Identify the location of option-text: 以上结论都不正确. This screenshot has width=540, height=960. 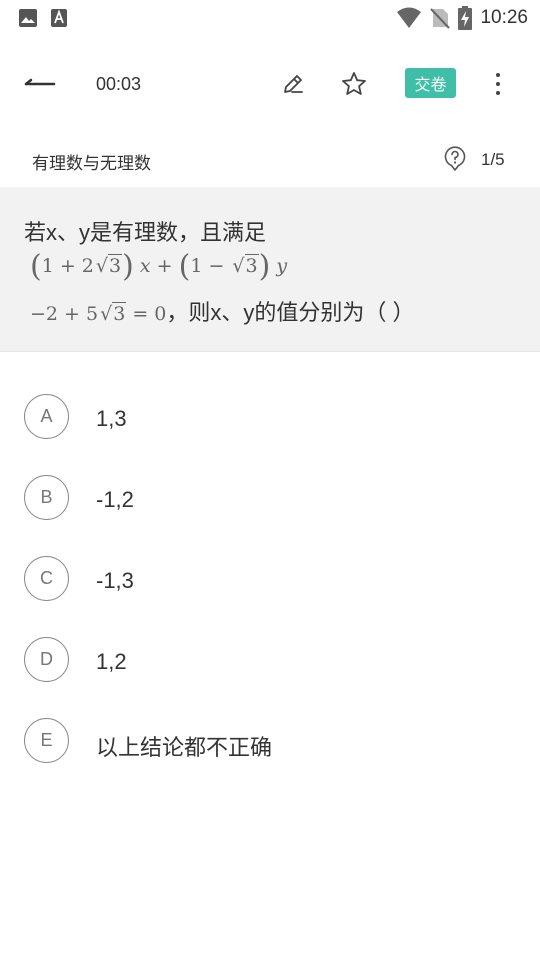
(184, 747).